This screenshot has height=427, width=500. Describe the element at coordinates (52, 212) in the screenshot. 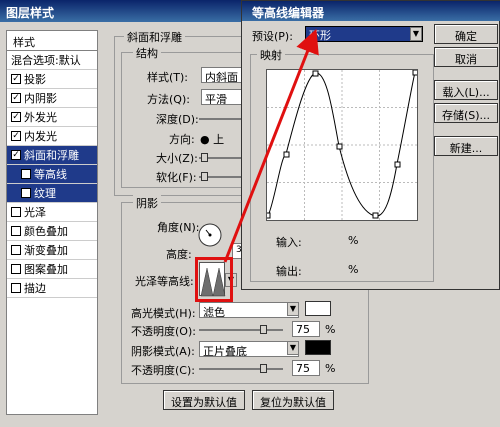

I see `style-item: 光泽` at that location.